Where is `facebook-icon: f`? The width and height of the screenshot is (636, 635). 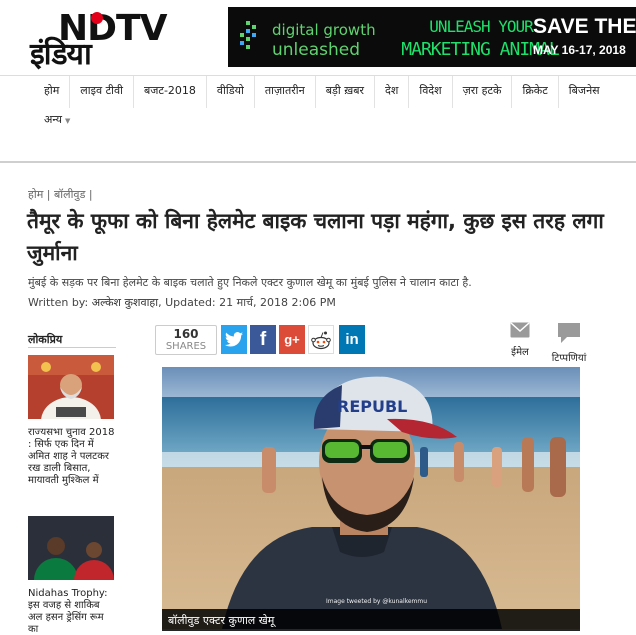 facebook-icon: f is located at coordinates (263, 339).